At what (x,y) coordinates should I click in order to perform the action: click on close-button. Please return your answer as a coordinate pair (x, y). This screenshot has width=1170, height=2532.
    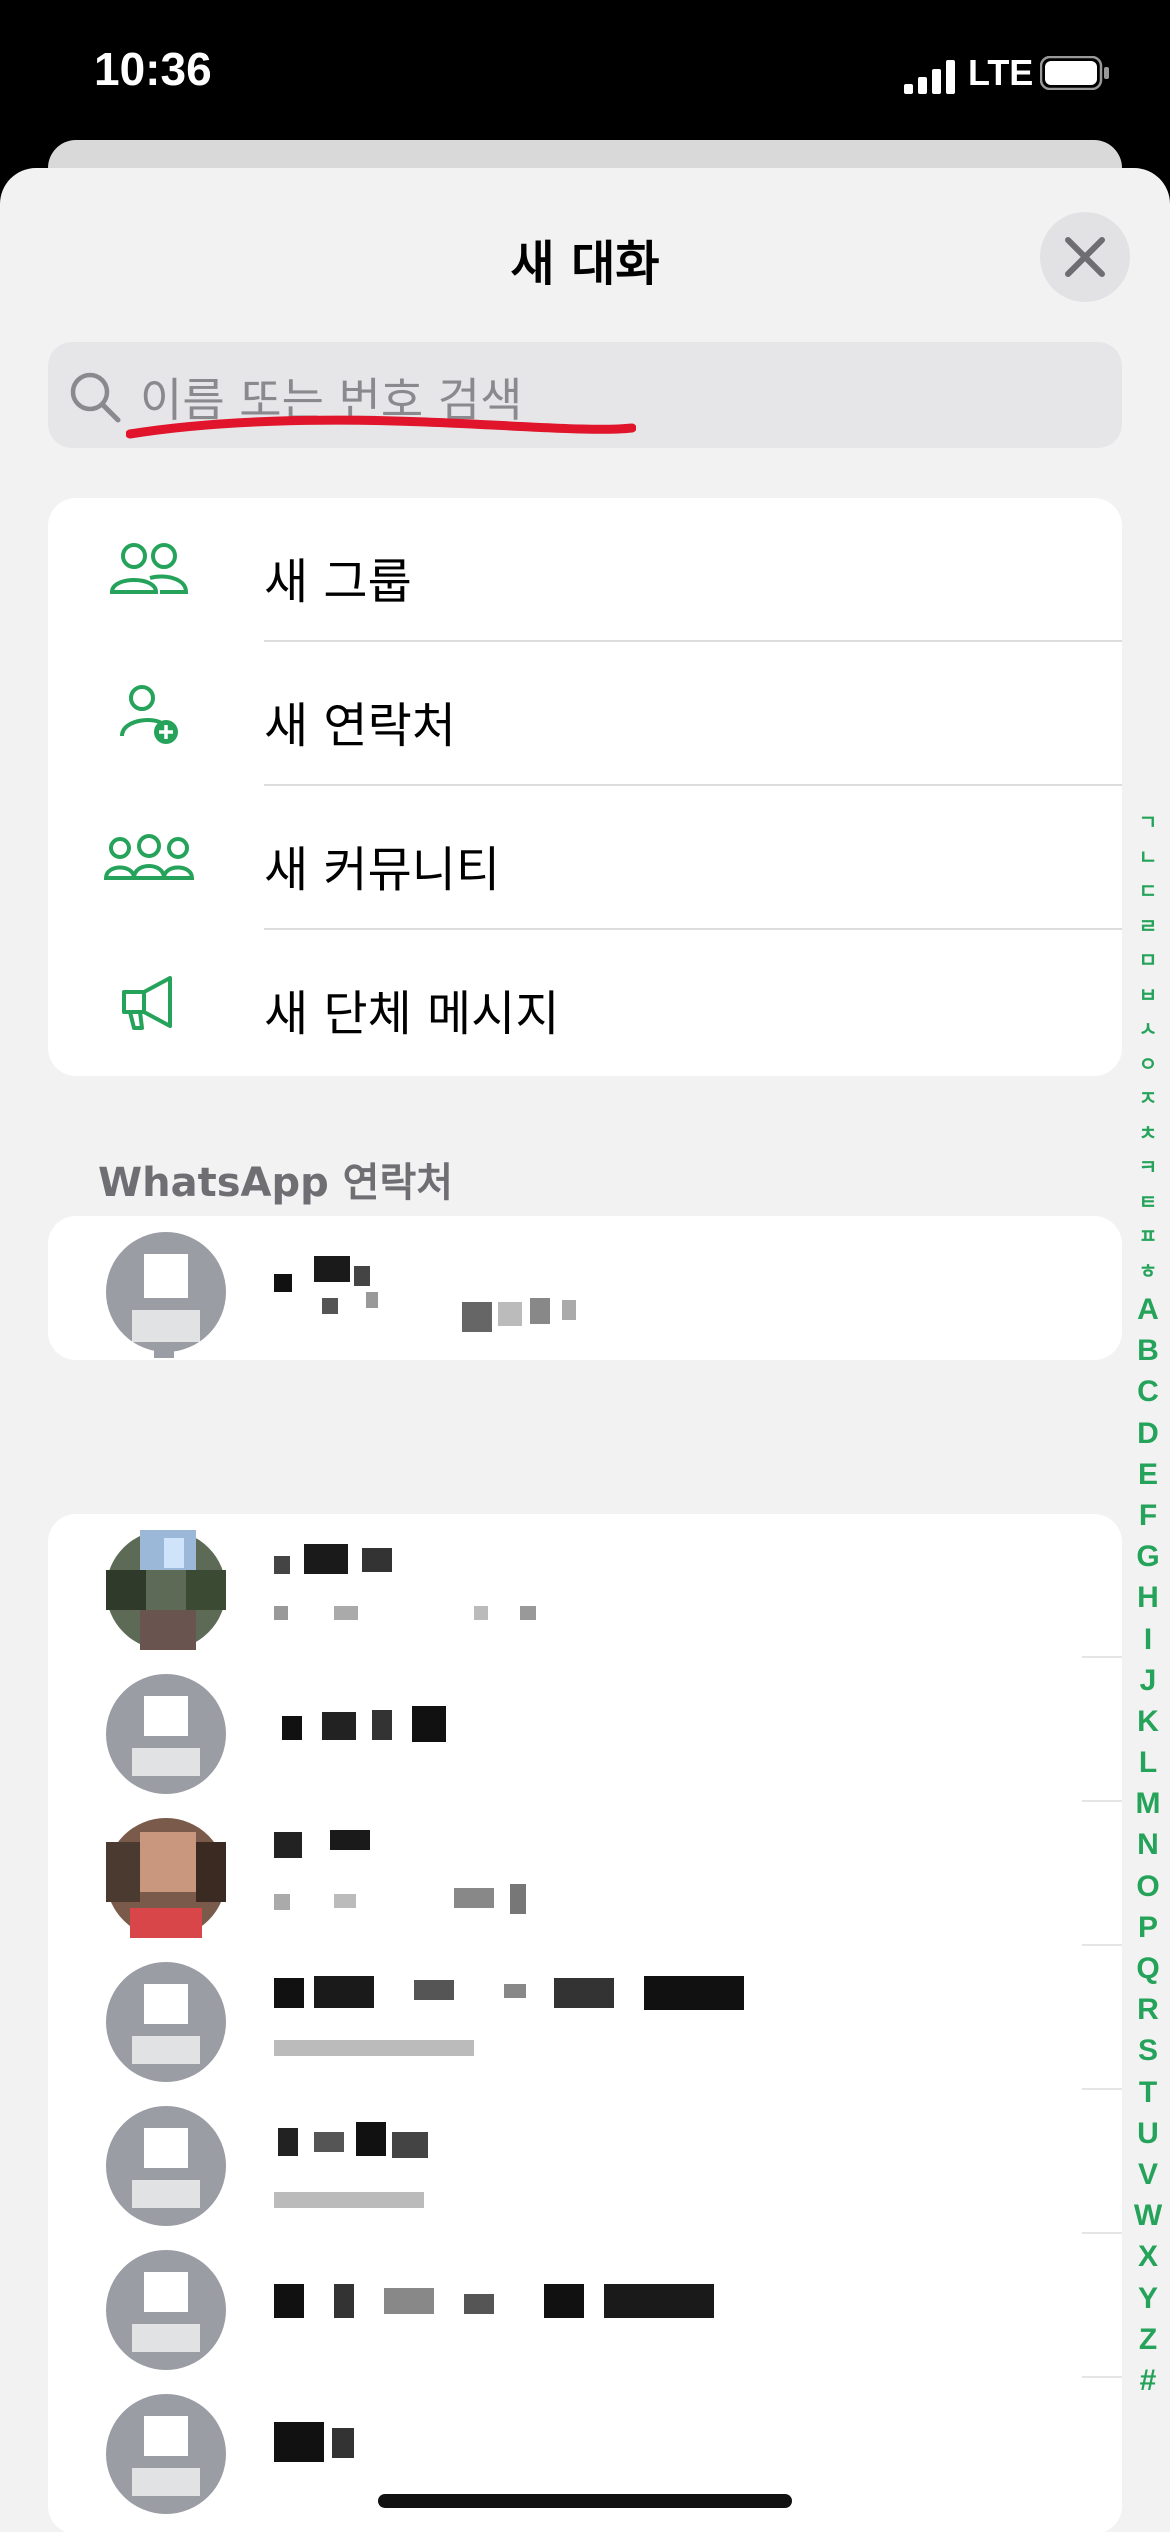
    Looking at the image, I should click on (1085, 257).